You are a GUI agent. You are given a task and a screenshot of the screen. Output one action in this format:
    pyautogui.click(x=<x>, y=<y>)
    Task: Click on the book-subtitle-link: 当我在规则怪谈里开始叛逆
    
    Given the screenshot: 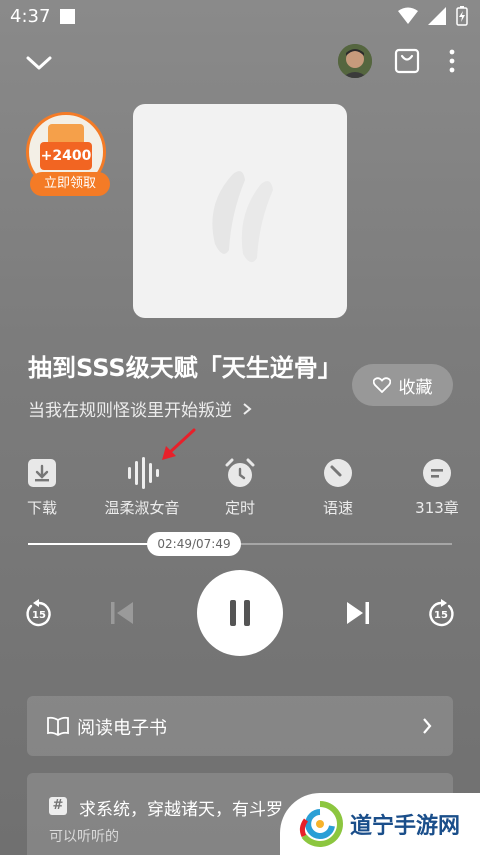 What is the action you would take?
    pyautogui.click(x=140, y=408)
    